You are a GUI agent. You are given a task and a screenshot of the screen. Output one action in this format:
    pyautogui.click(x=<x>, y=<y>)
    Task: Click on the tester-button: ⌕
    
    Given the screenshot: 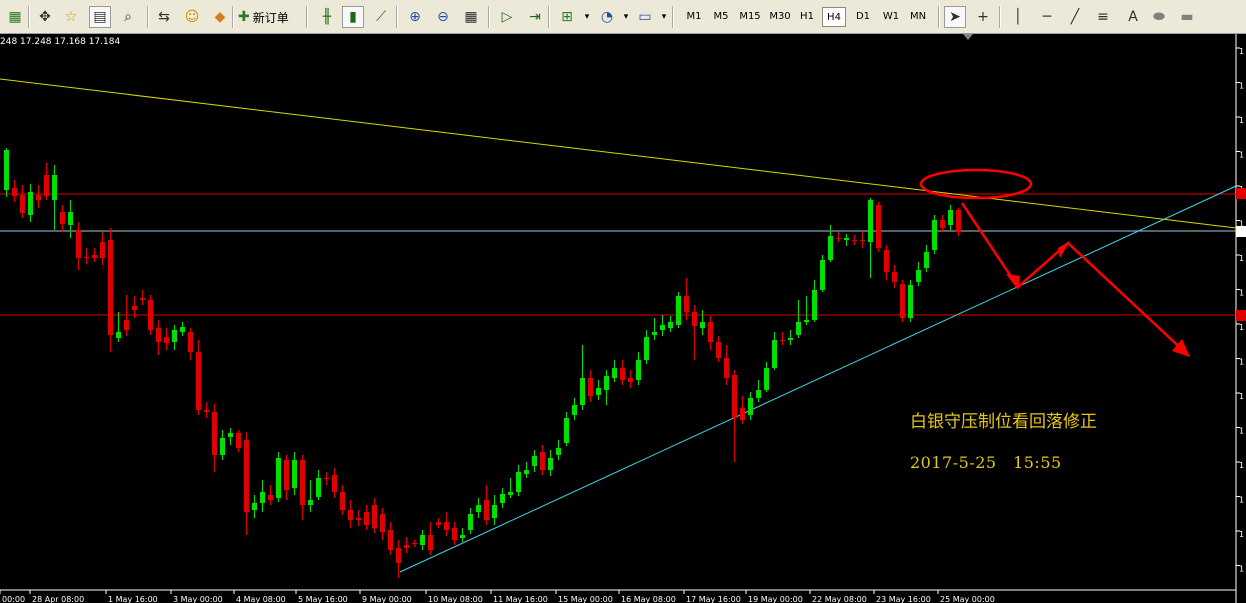 What is the action you would take?
    pyautogui.click(x=128, y=17)
    